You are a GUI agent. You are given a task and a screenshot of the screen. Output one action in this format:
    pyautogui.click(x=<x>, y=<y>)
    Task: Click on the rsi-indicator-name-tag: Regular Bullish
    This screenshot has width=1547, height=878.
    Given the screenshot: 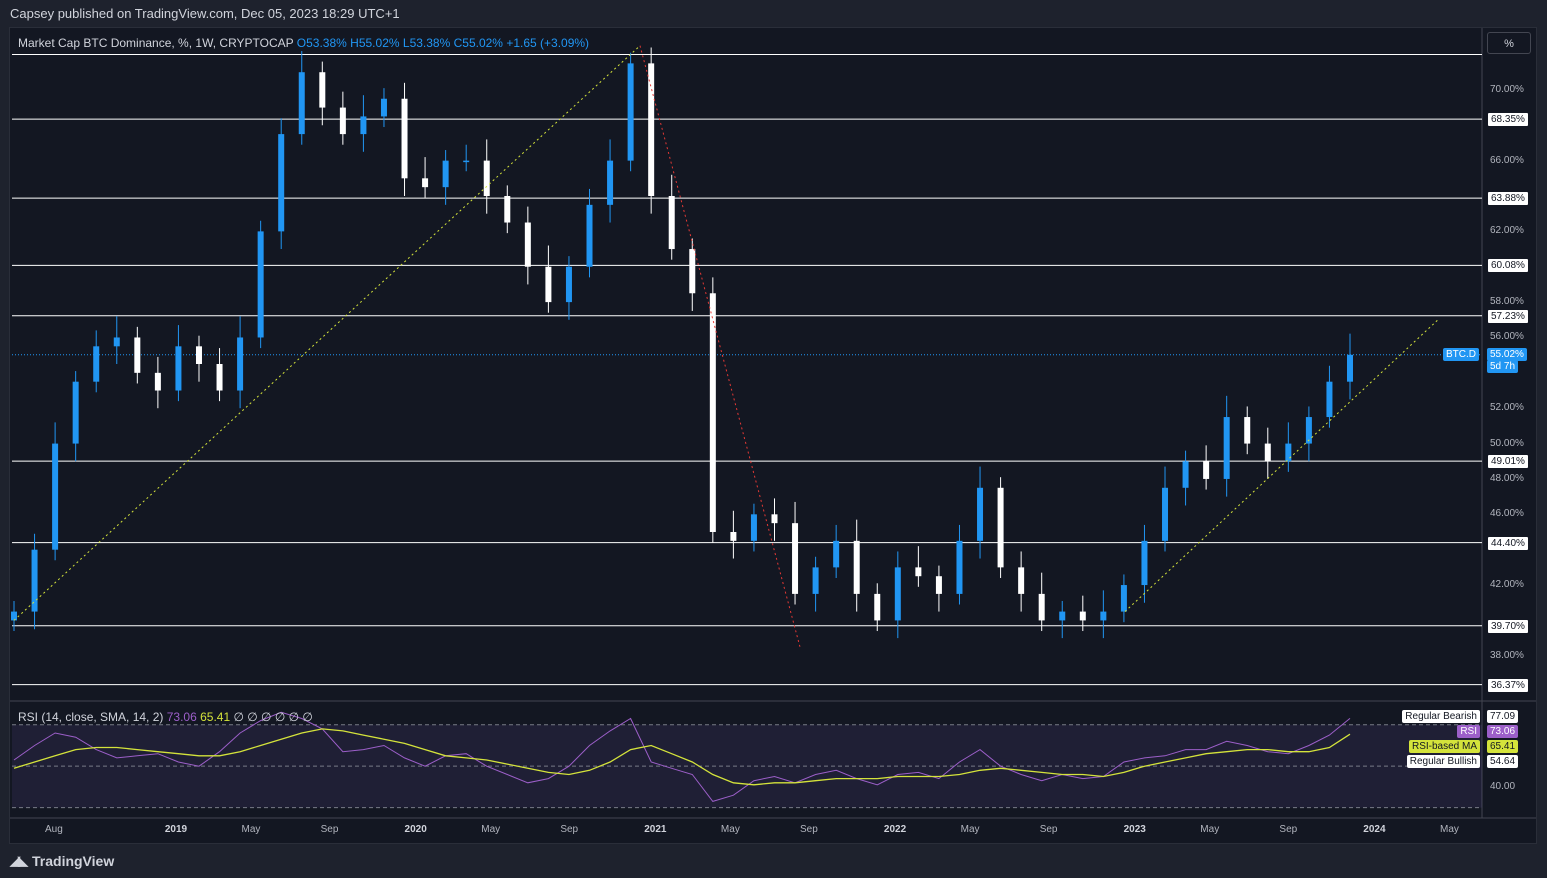 What is the action you would take?
    pyautogui.click(x=1443, y=761)
    